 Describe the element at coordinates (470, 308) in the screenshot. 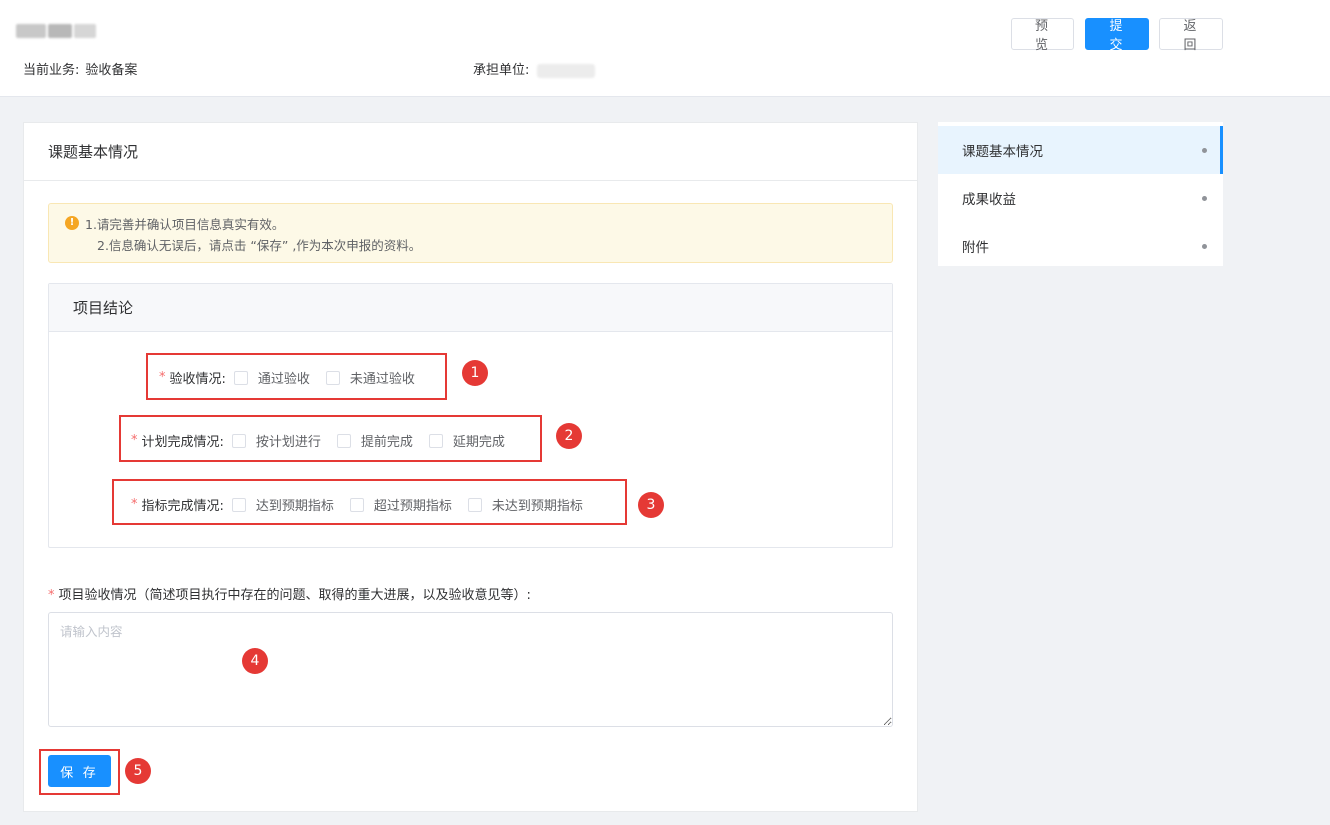

I see `section-title: 项目结论` at that location.